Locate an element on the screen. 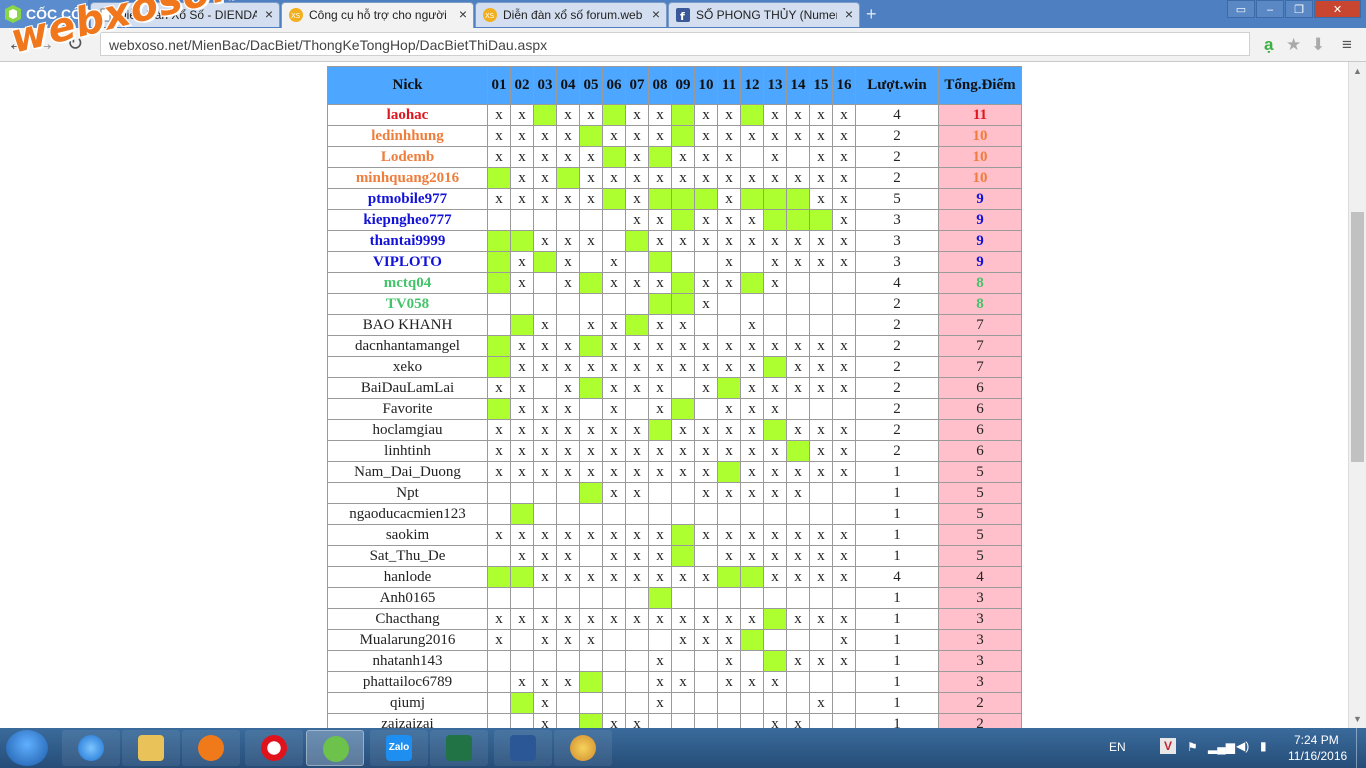 The image size is (1366, 768). total-score-cell: 6 is located at coordinates (980, 451).